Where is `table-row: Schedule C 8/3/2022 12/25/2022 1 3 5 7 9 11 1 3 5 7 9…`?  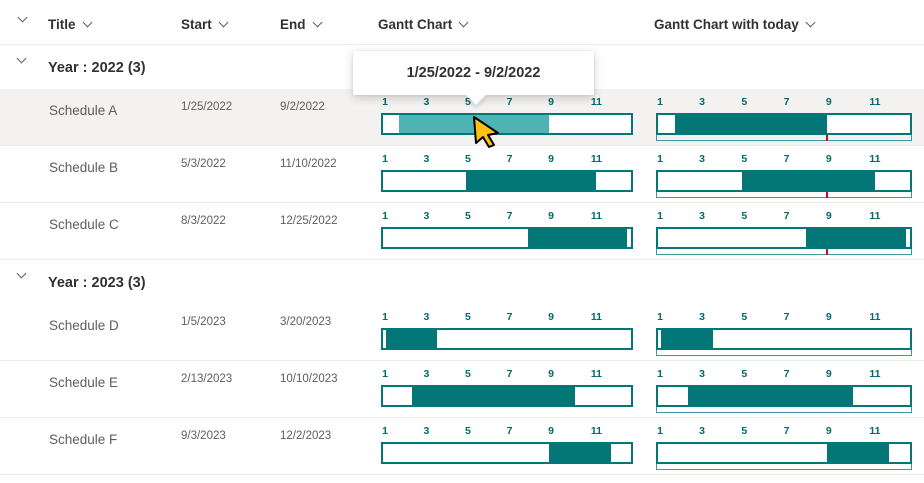 table-row: Schedule C 8/3/2022 12/25/2022 1 3 5 7 9 11 1 3 5 7 9… is located at coordinates (462, 231).